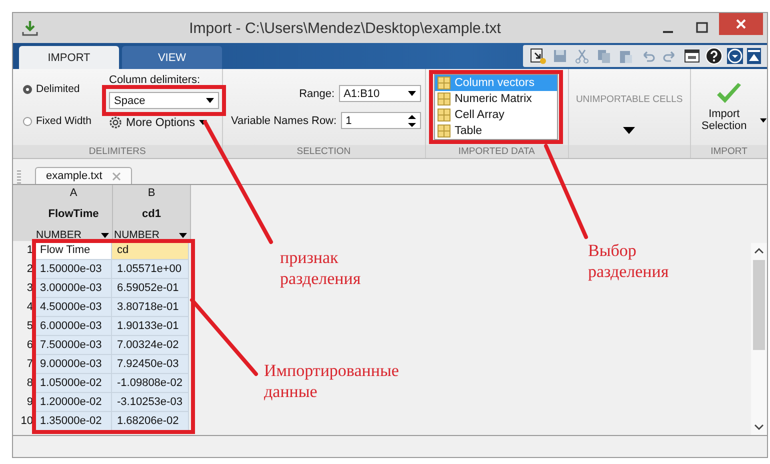 This screenshot has height=464, width=770. I want to click on radio-option: Delimited, so click(66, 89).